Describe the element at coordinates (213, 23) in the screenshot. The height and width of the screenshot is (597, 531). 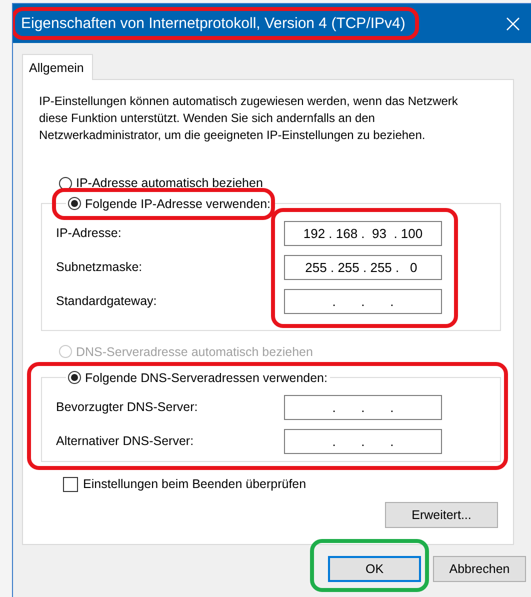
I see `window-title: Eigenschaften von Internetprotokoll, Version 4 (TCP/IPv4)` at that location.